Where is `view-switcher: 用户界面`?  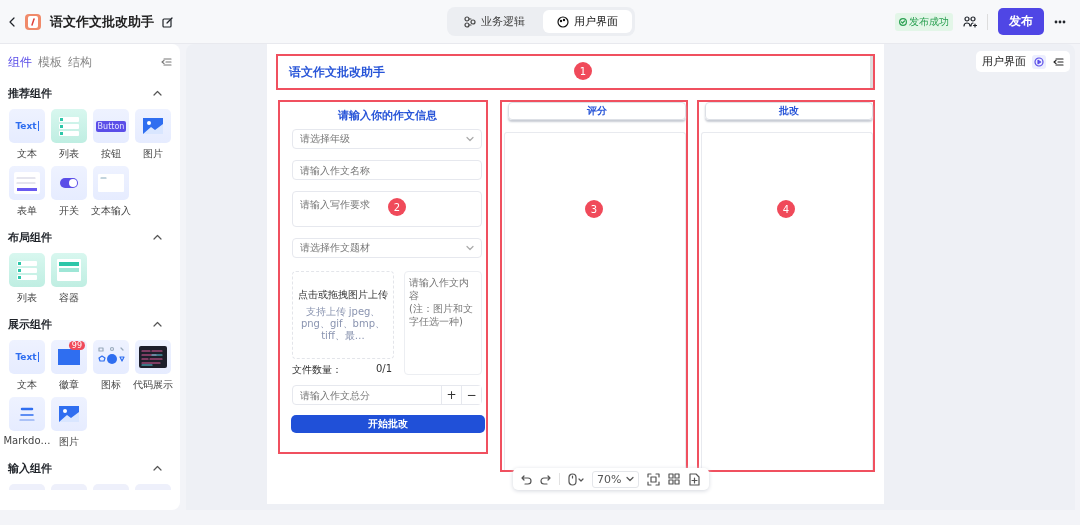
view-switcher: 用户界面 is located at coordinates (1023, 61).